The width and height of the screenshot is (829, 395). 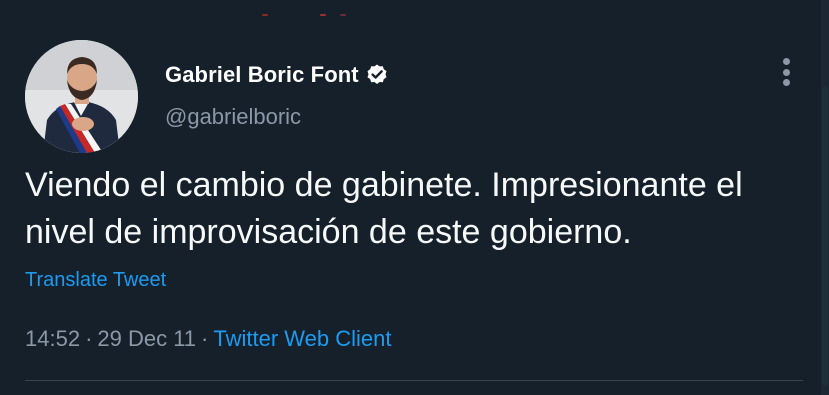 I want to click on author-name-row: Gabriel Boric Font, so click(x=277, y=75).